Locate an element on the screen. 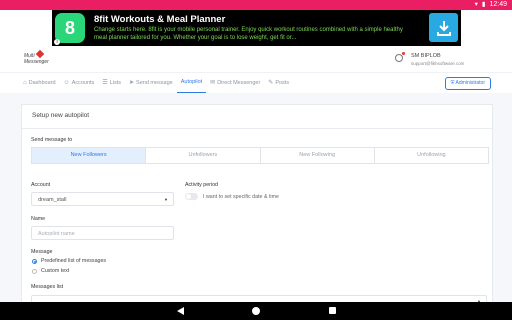  account-select: dream_stall ▼ is located at coordinates (102, 199).